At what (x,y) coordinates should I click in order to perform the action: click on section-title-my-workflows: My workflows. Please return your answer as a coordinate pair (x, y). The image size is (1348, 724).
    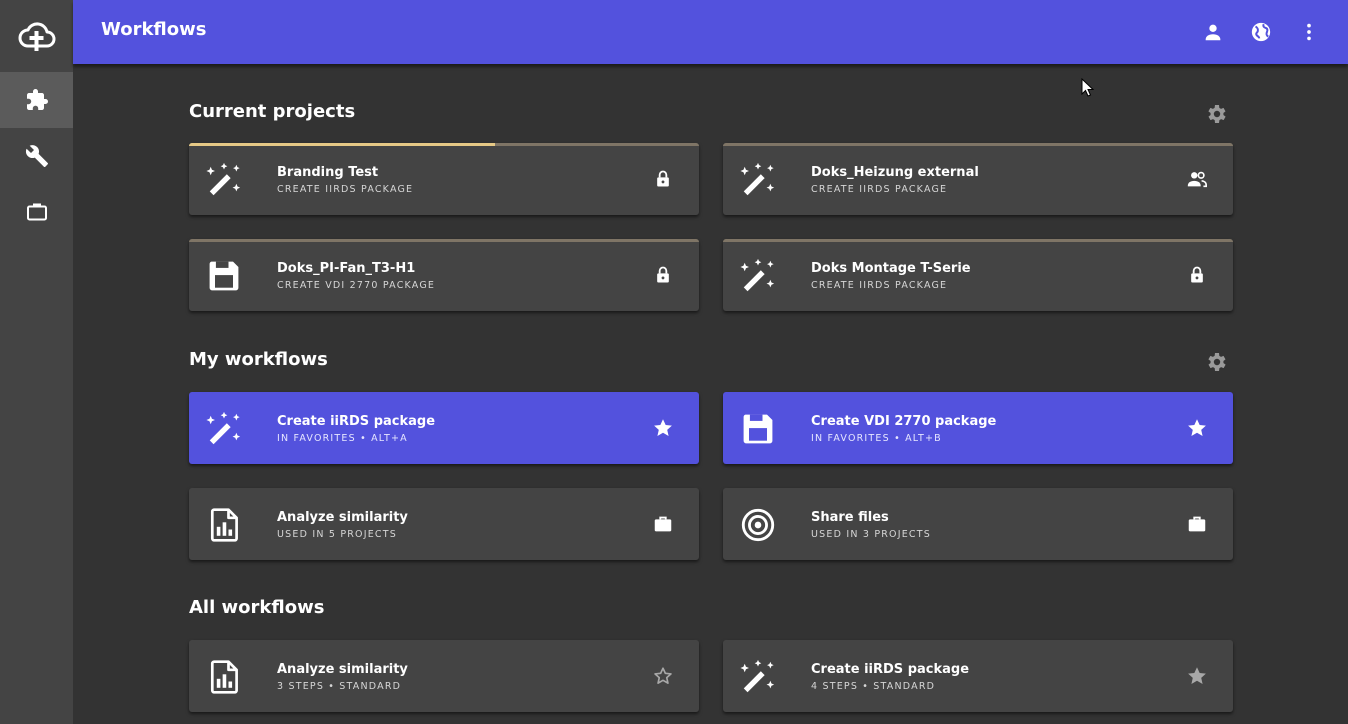
    Looking at the image, I should click on (258, 359).